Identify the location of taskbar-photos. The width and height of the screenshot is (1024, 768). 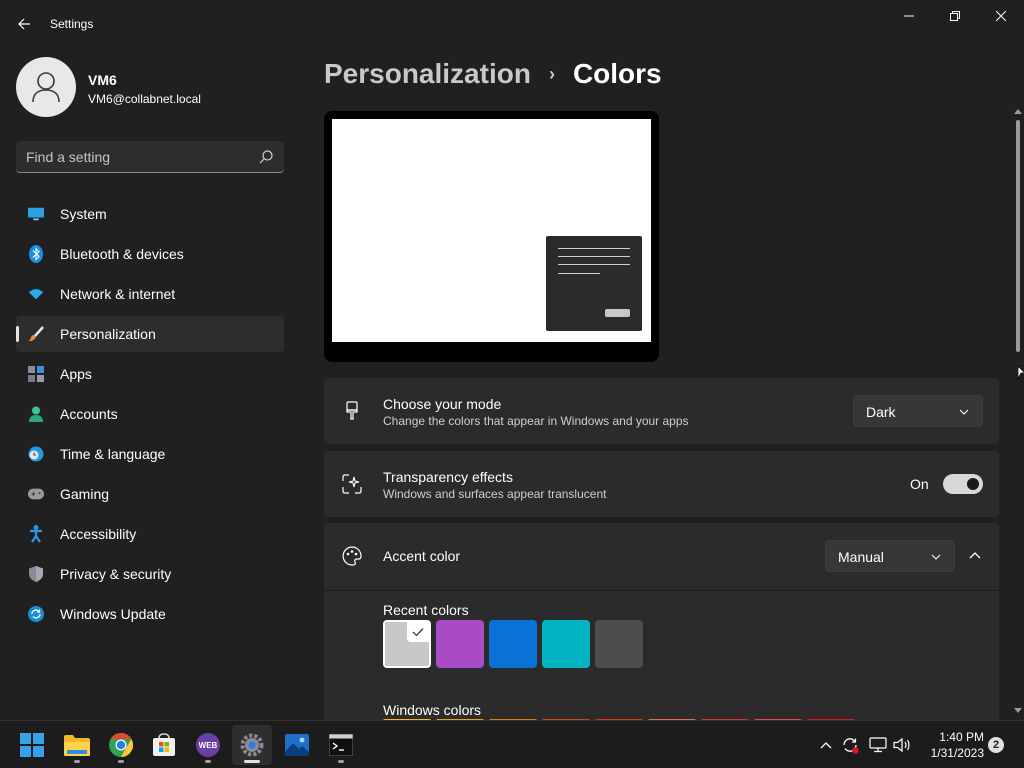
(297, 745).